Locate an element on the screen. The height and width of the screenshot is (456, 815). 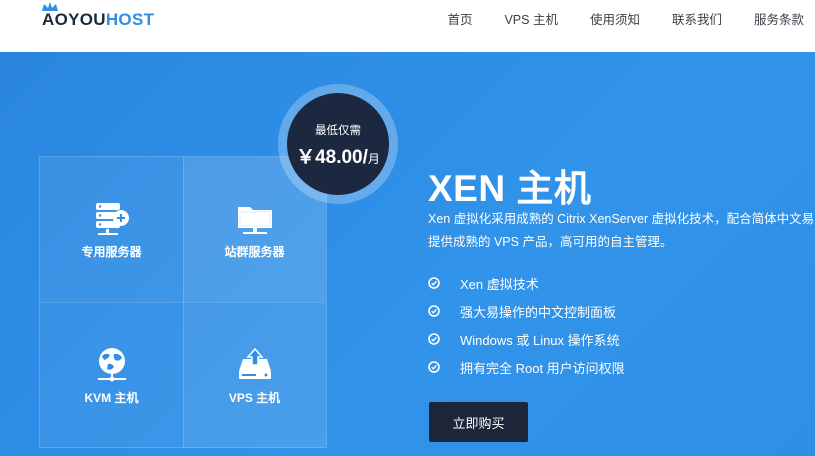
main-nav: 首页 VPS 主机 使用须知 联系我们 服务条款 is located at coordinates (615, 18).